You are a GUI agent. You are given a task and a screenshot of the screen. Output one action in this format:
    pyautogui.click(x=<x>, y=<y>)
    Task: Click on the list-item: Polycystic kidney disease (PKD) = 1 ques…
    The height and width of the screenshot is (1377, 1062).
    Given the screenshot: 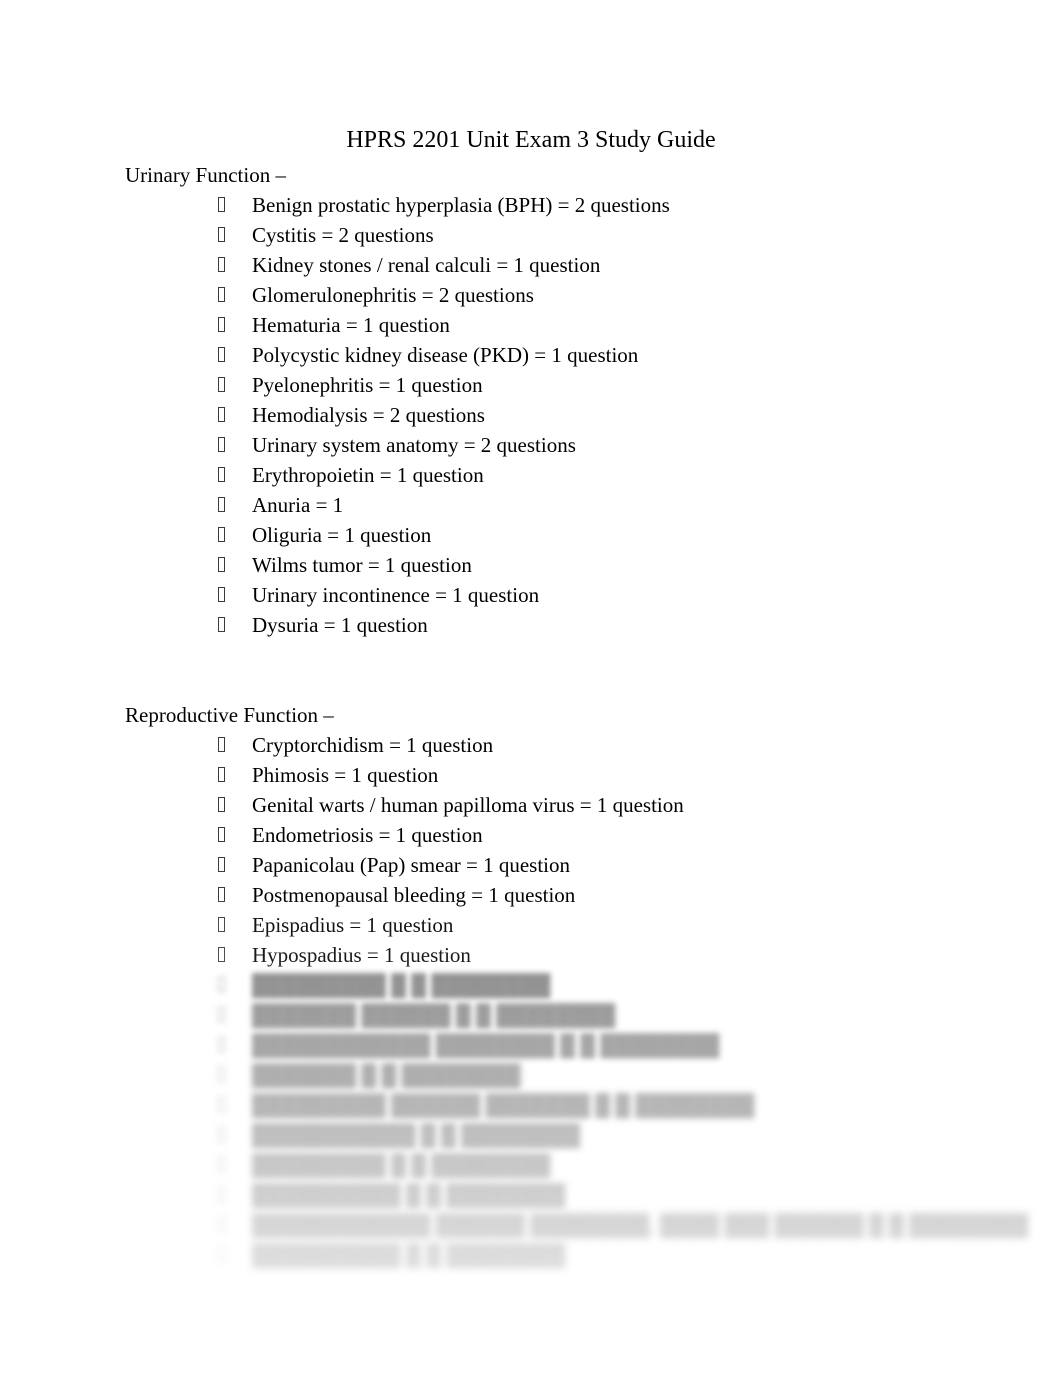 What is the action you would take?
    pyautogui.click(x=575, y=355)
    